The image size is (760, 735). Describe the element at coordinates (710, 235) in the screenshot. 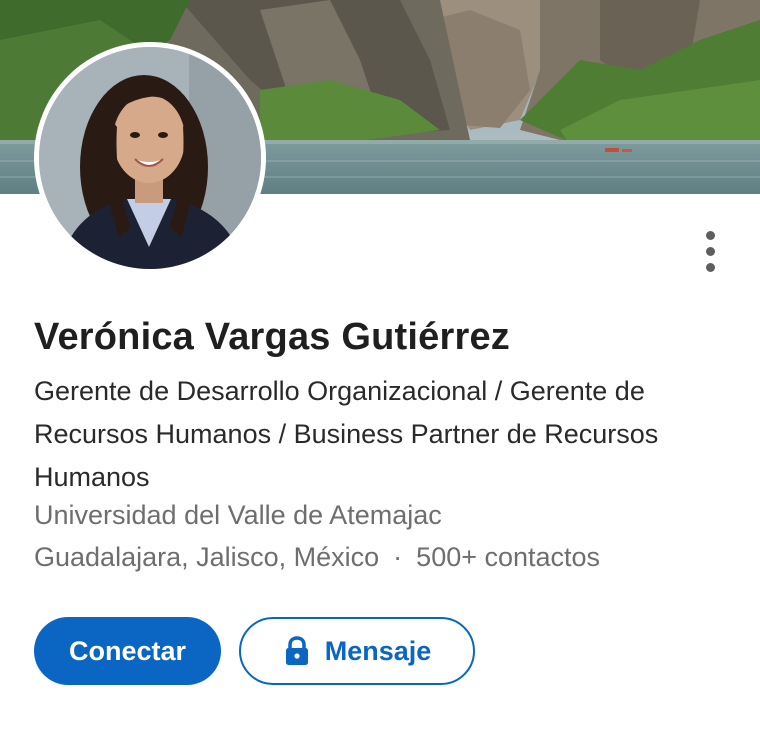

I see `more-vertical-icon` at that location.